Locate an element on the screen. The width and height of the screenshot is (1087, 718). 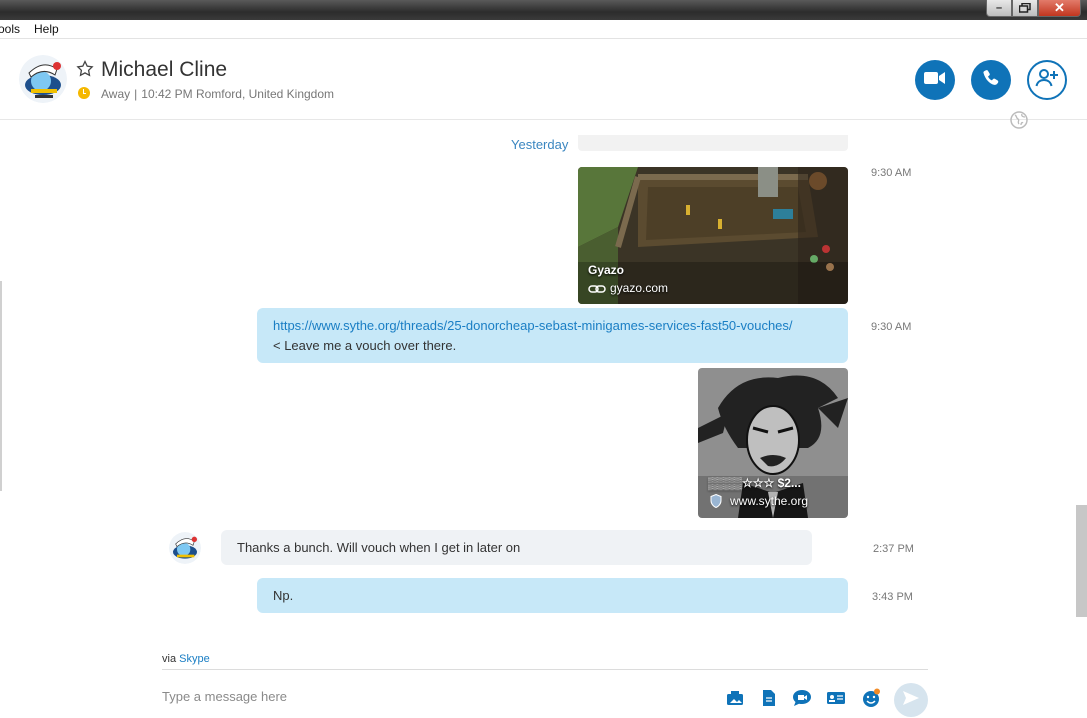
window-titlebar: – ✕ is located at coordinates (543, 10).